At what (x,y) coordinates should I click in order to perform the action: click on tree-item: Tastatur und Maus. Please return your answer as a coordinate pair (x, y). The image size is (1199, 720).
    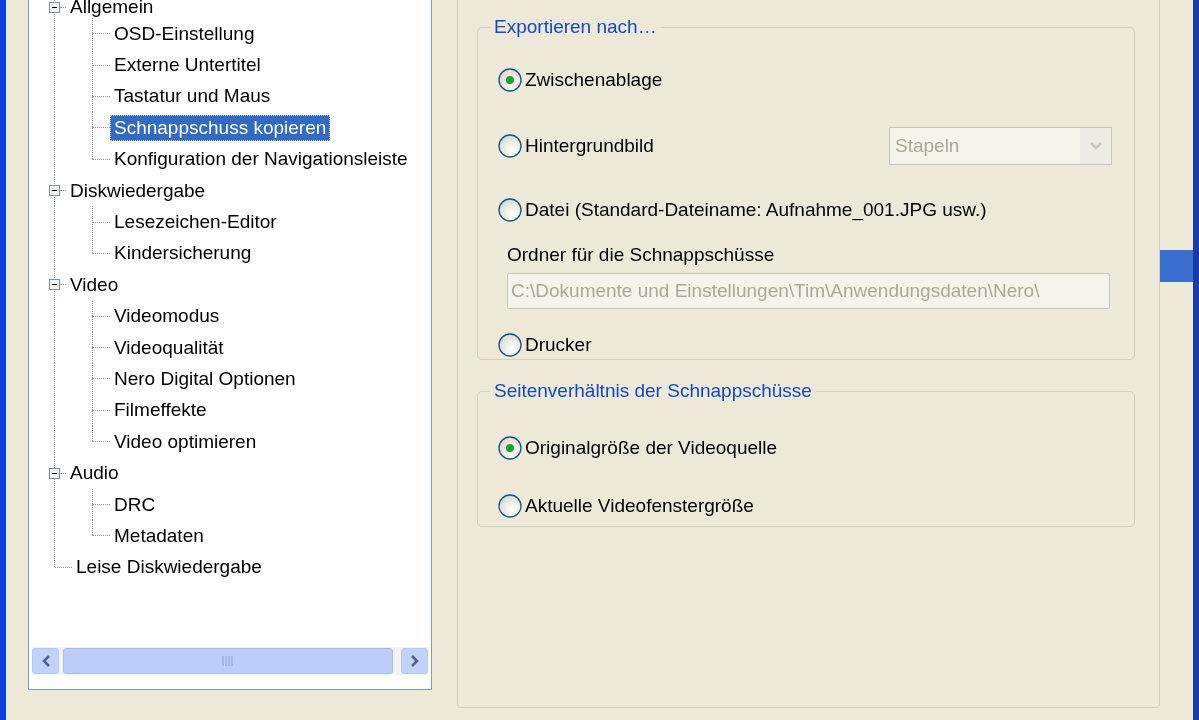
    Looking at the image, I should click on (192, 96).